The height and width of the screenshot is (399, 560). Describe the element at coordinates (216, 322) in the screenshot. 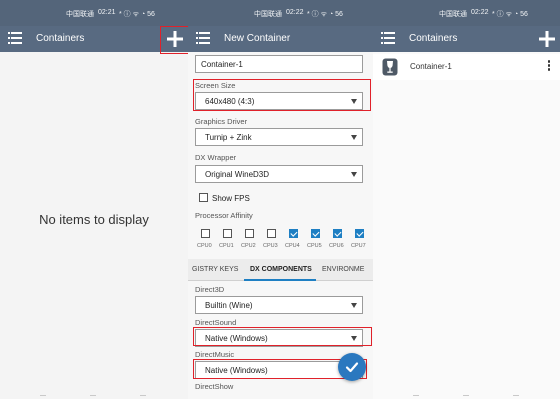

I see `directsound-label: DirectSound` at that location.